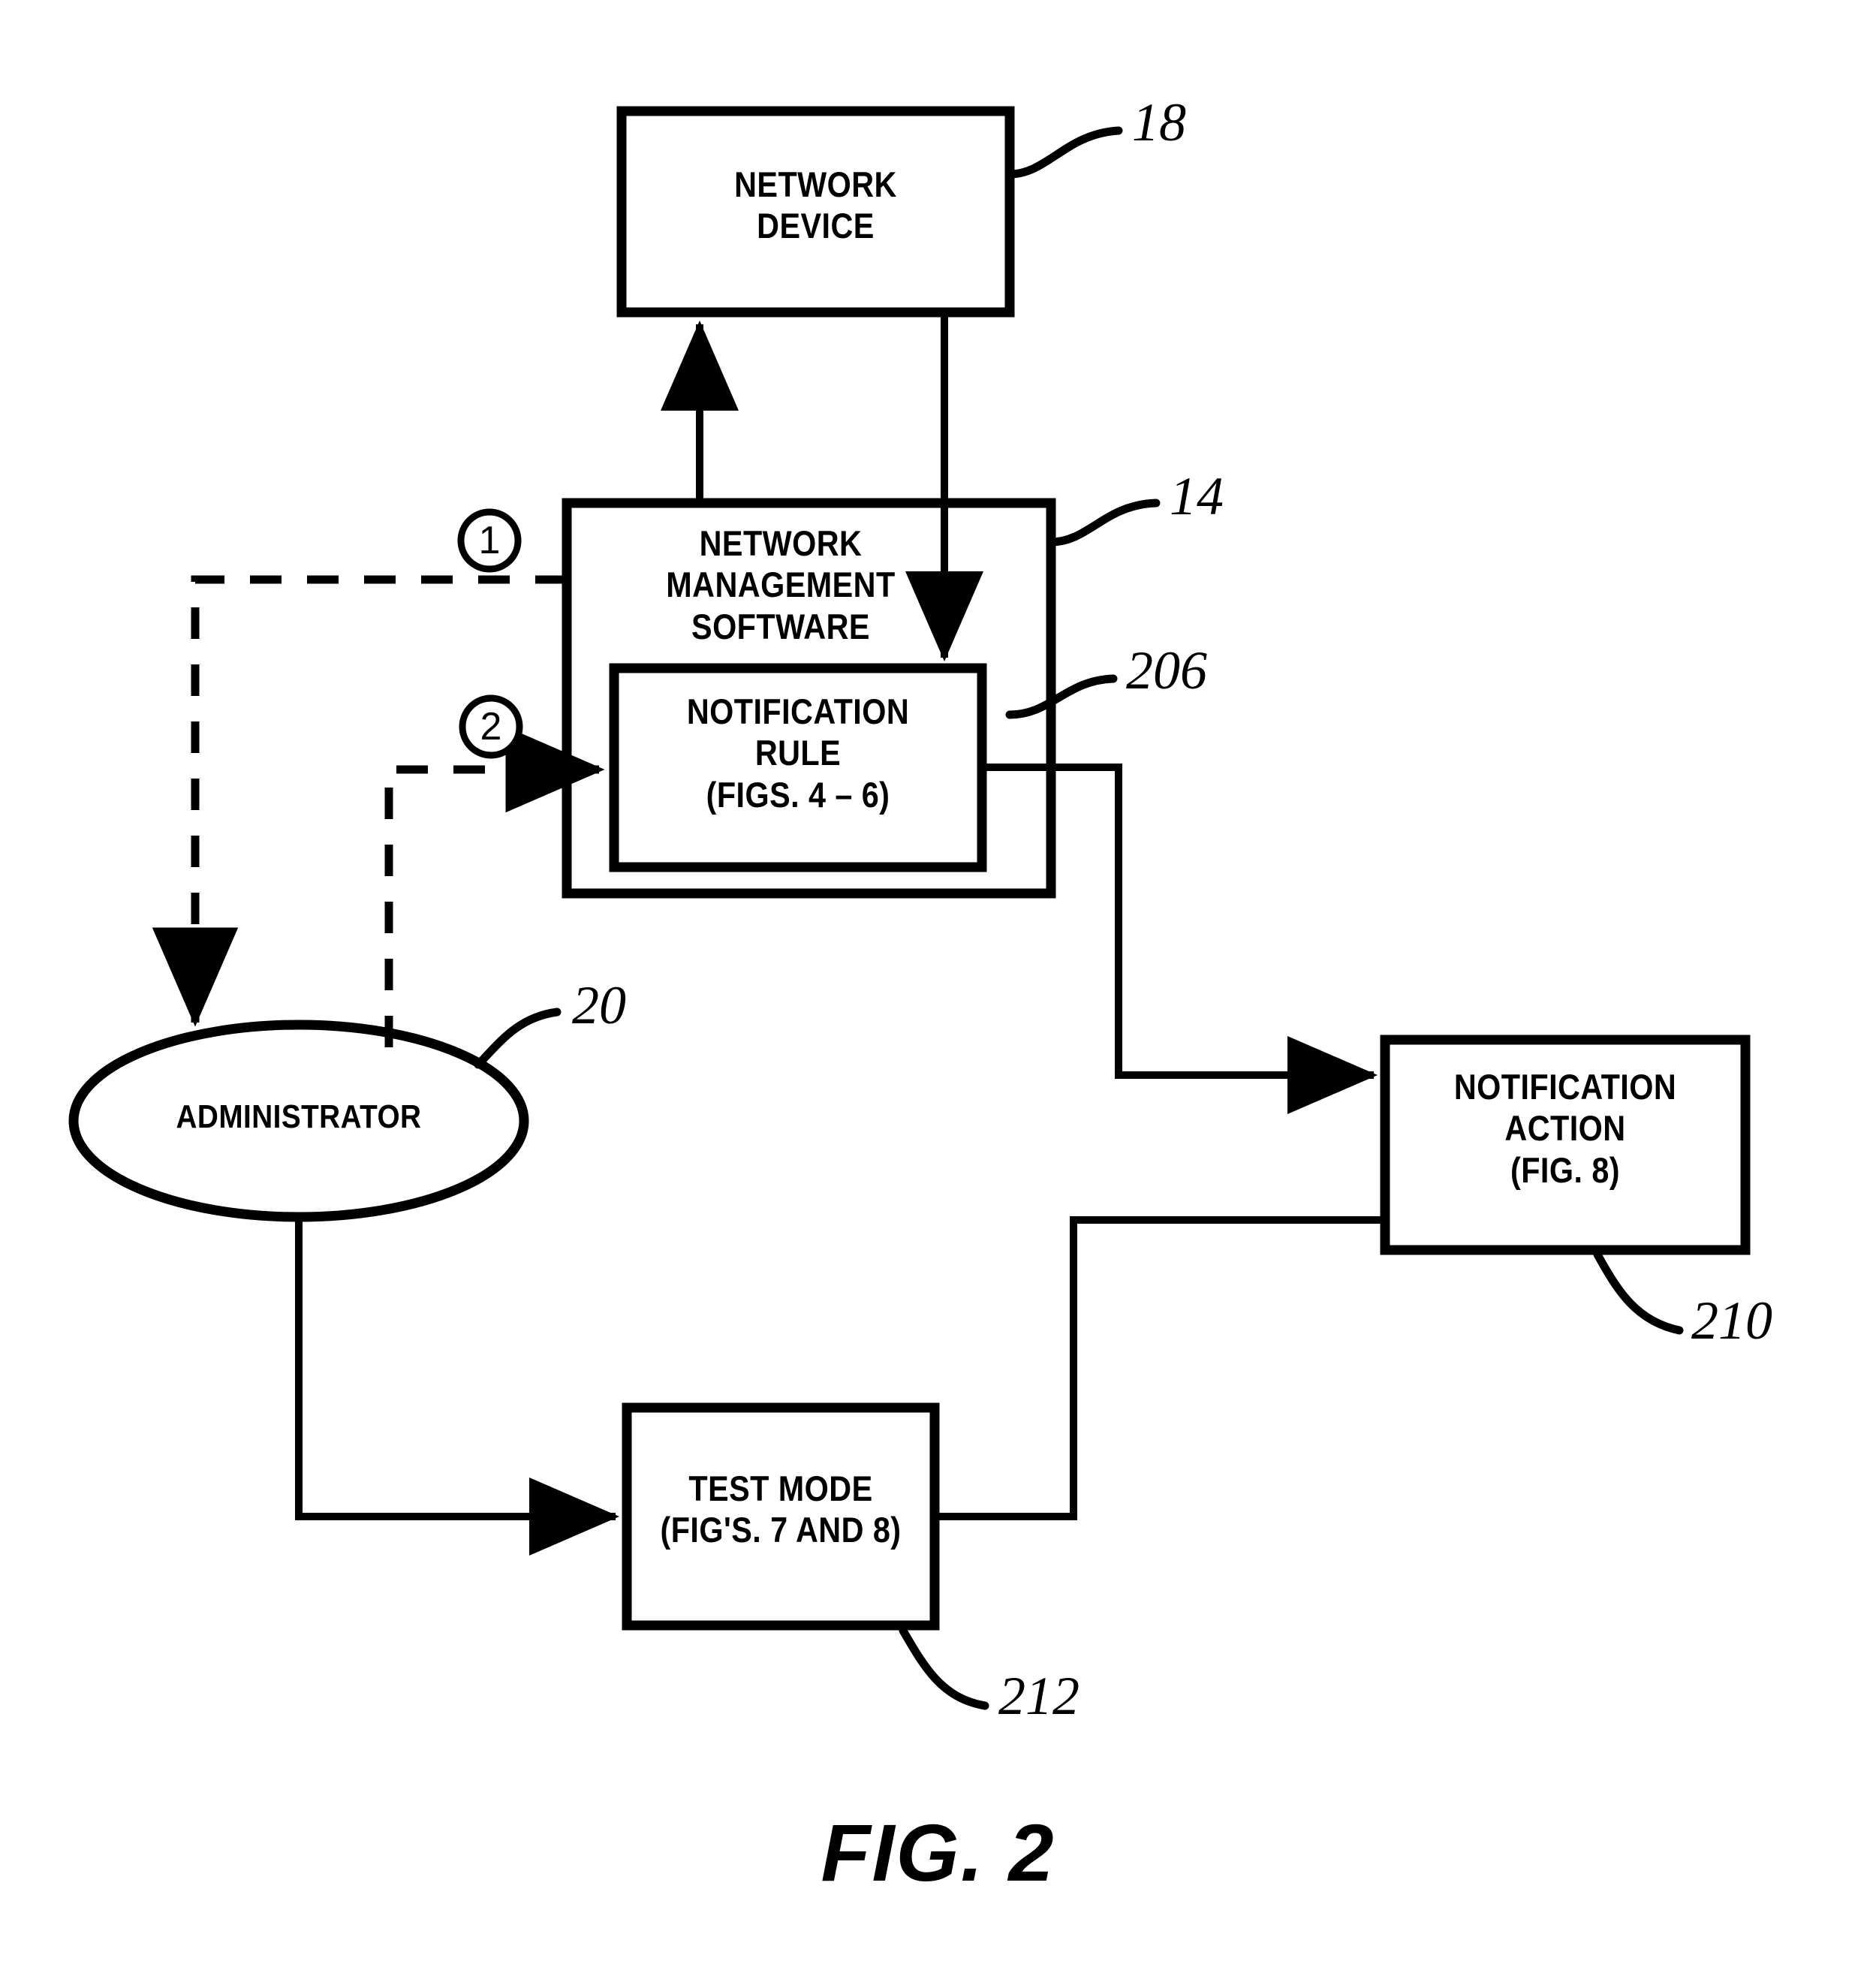  I want to click on reference-numeral-20: 20, so click(599, 1005).